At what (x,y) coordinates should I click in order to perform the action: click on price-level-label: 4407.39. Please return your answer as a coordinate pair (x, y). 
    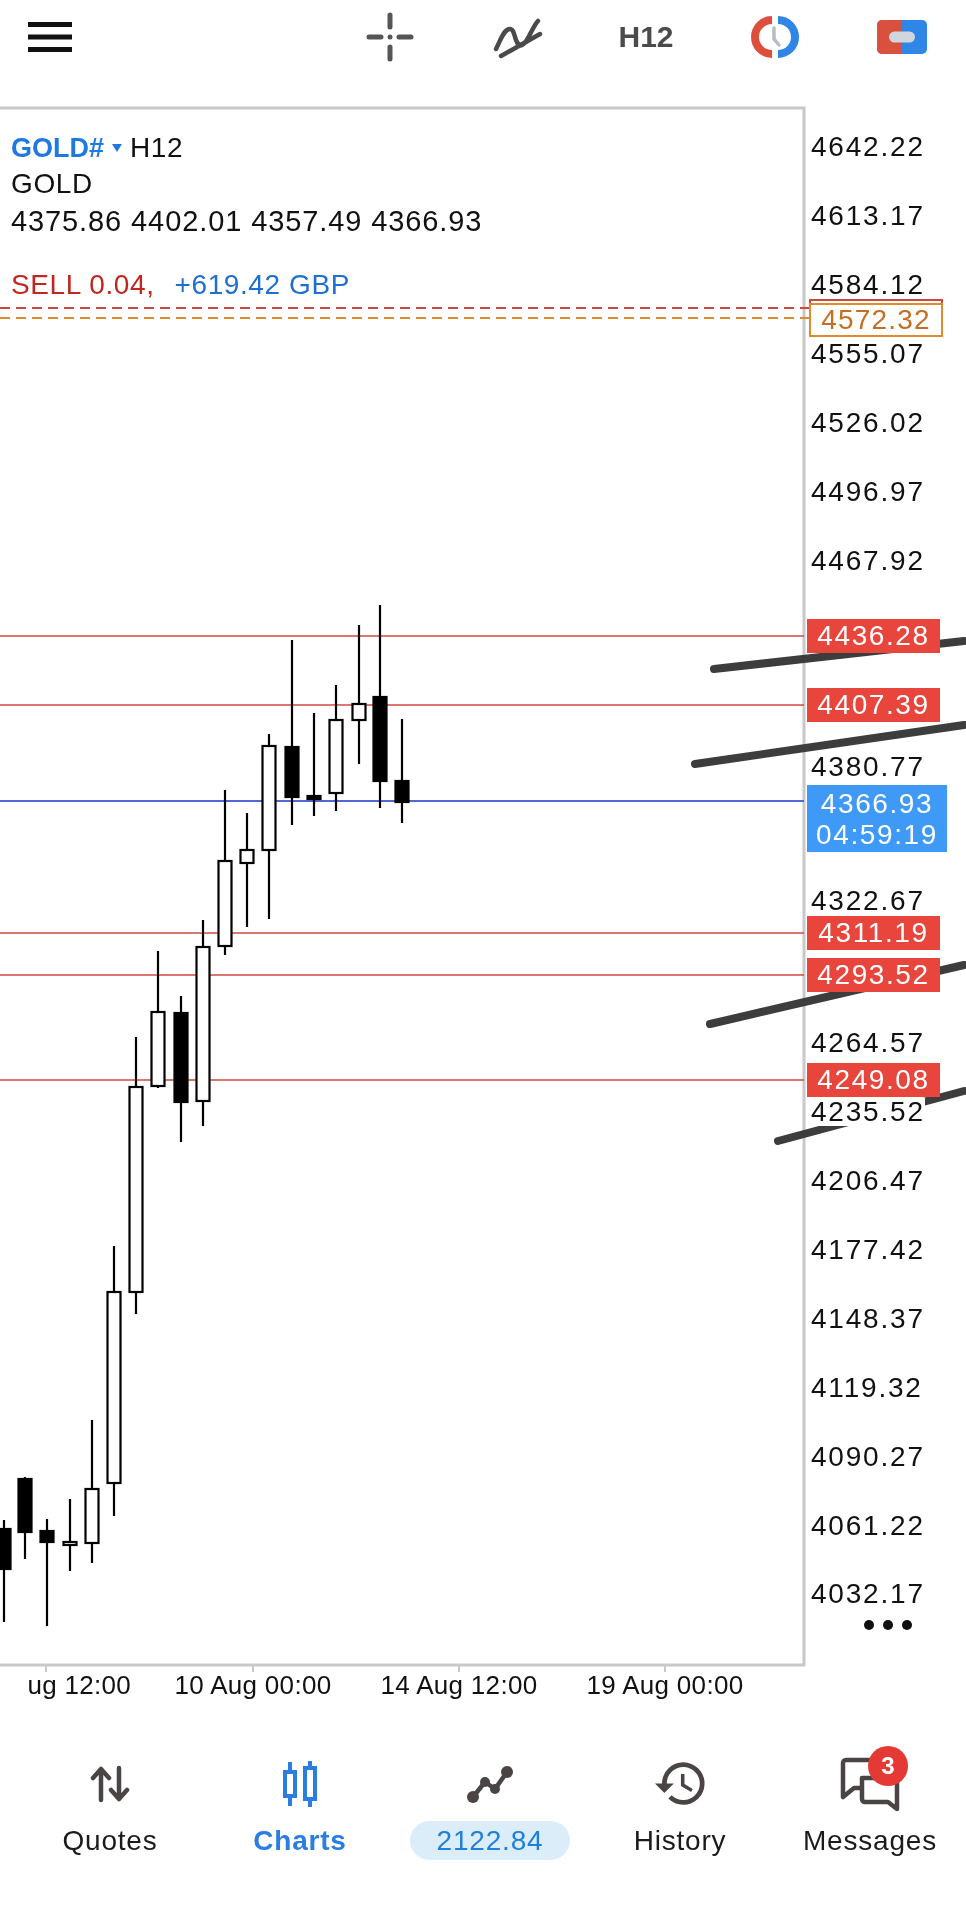
    Looking at the image, I should click on (873, 705).